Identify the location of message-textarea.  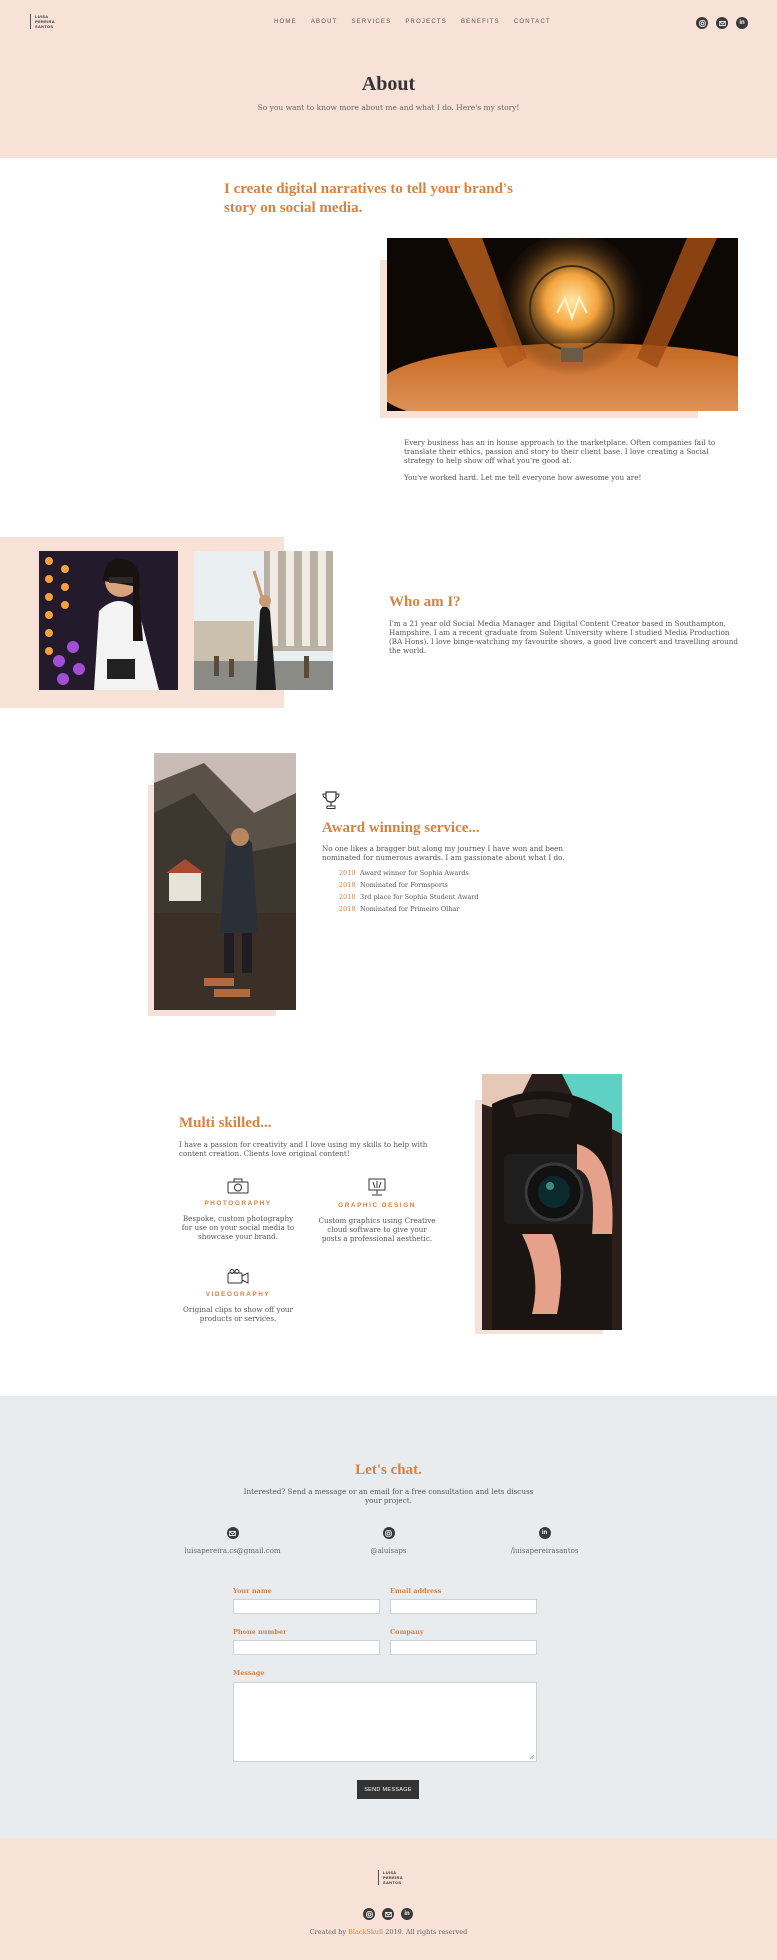
(385, 1722).